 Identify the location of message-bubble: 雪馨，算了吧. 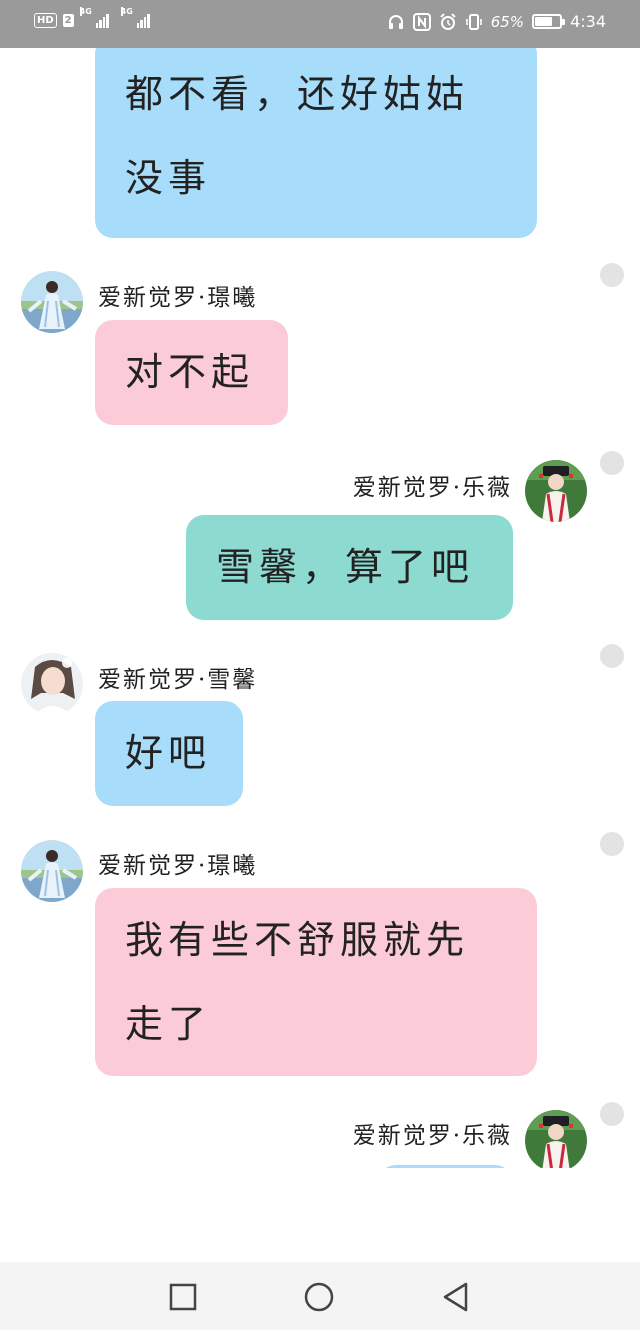
(349, 567).